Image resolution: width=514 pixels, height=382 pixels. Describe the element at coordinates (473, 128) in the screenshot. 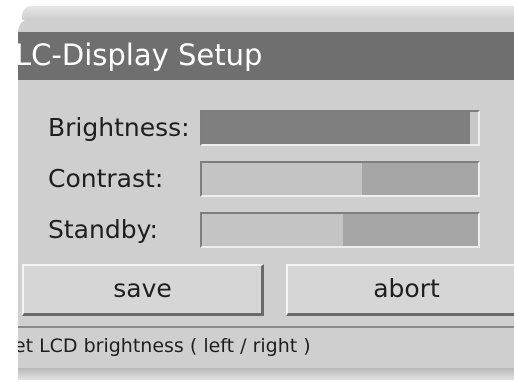

I see `brightness-slider-remainder` at that location.